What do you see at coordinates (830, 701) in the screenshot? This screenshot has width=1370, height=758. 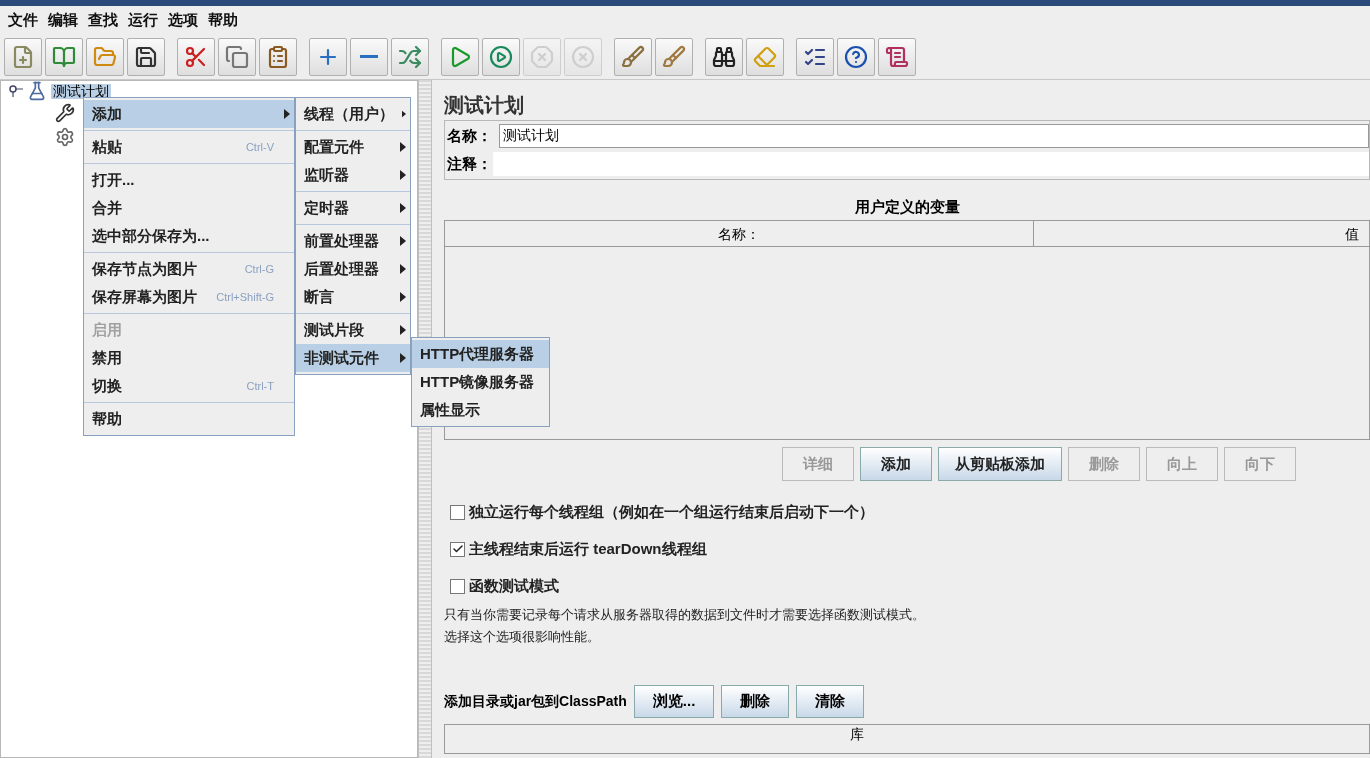 I see `classpath-button: 清除` at bounding box center [830, 701].